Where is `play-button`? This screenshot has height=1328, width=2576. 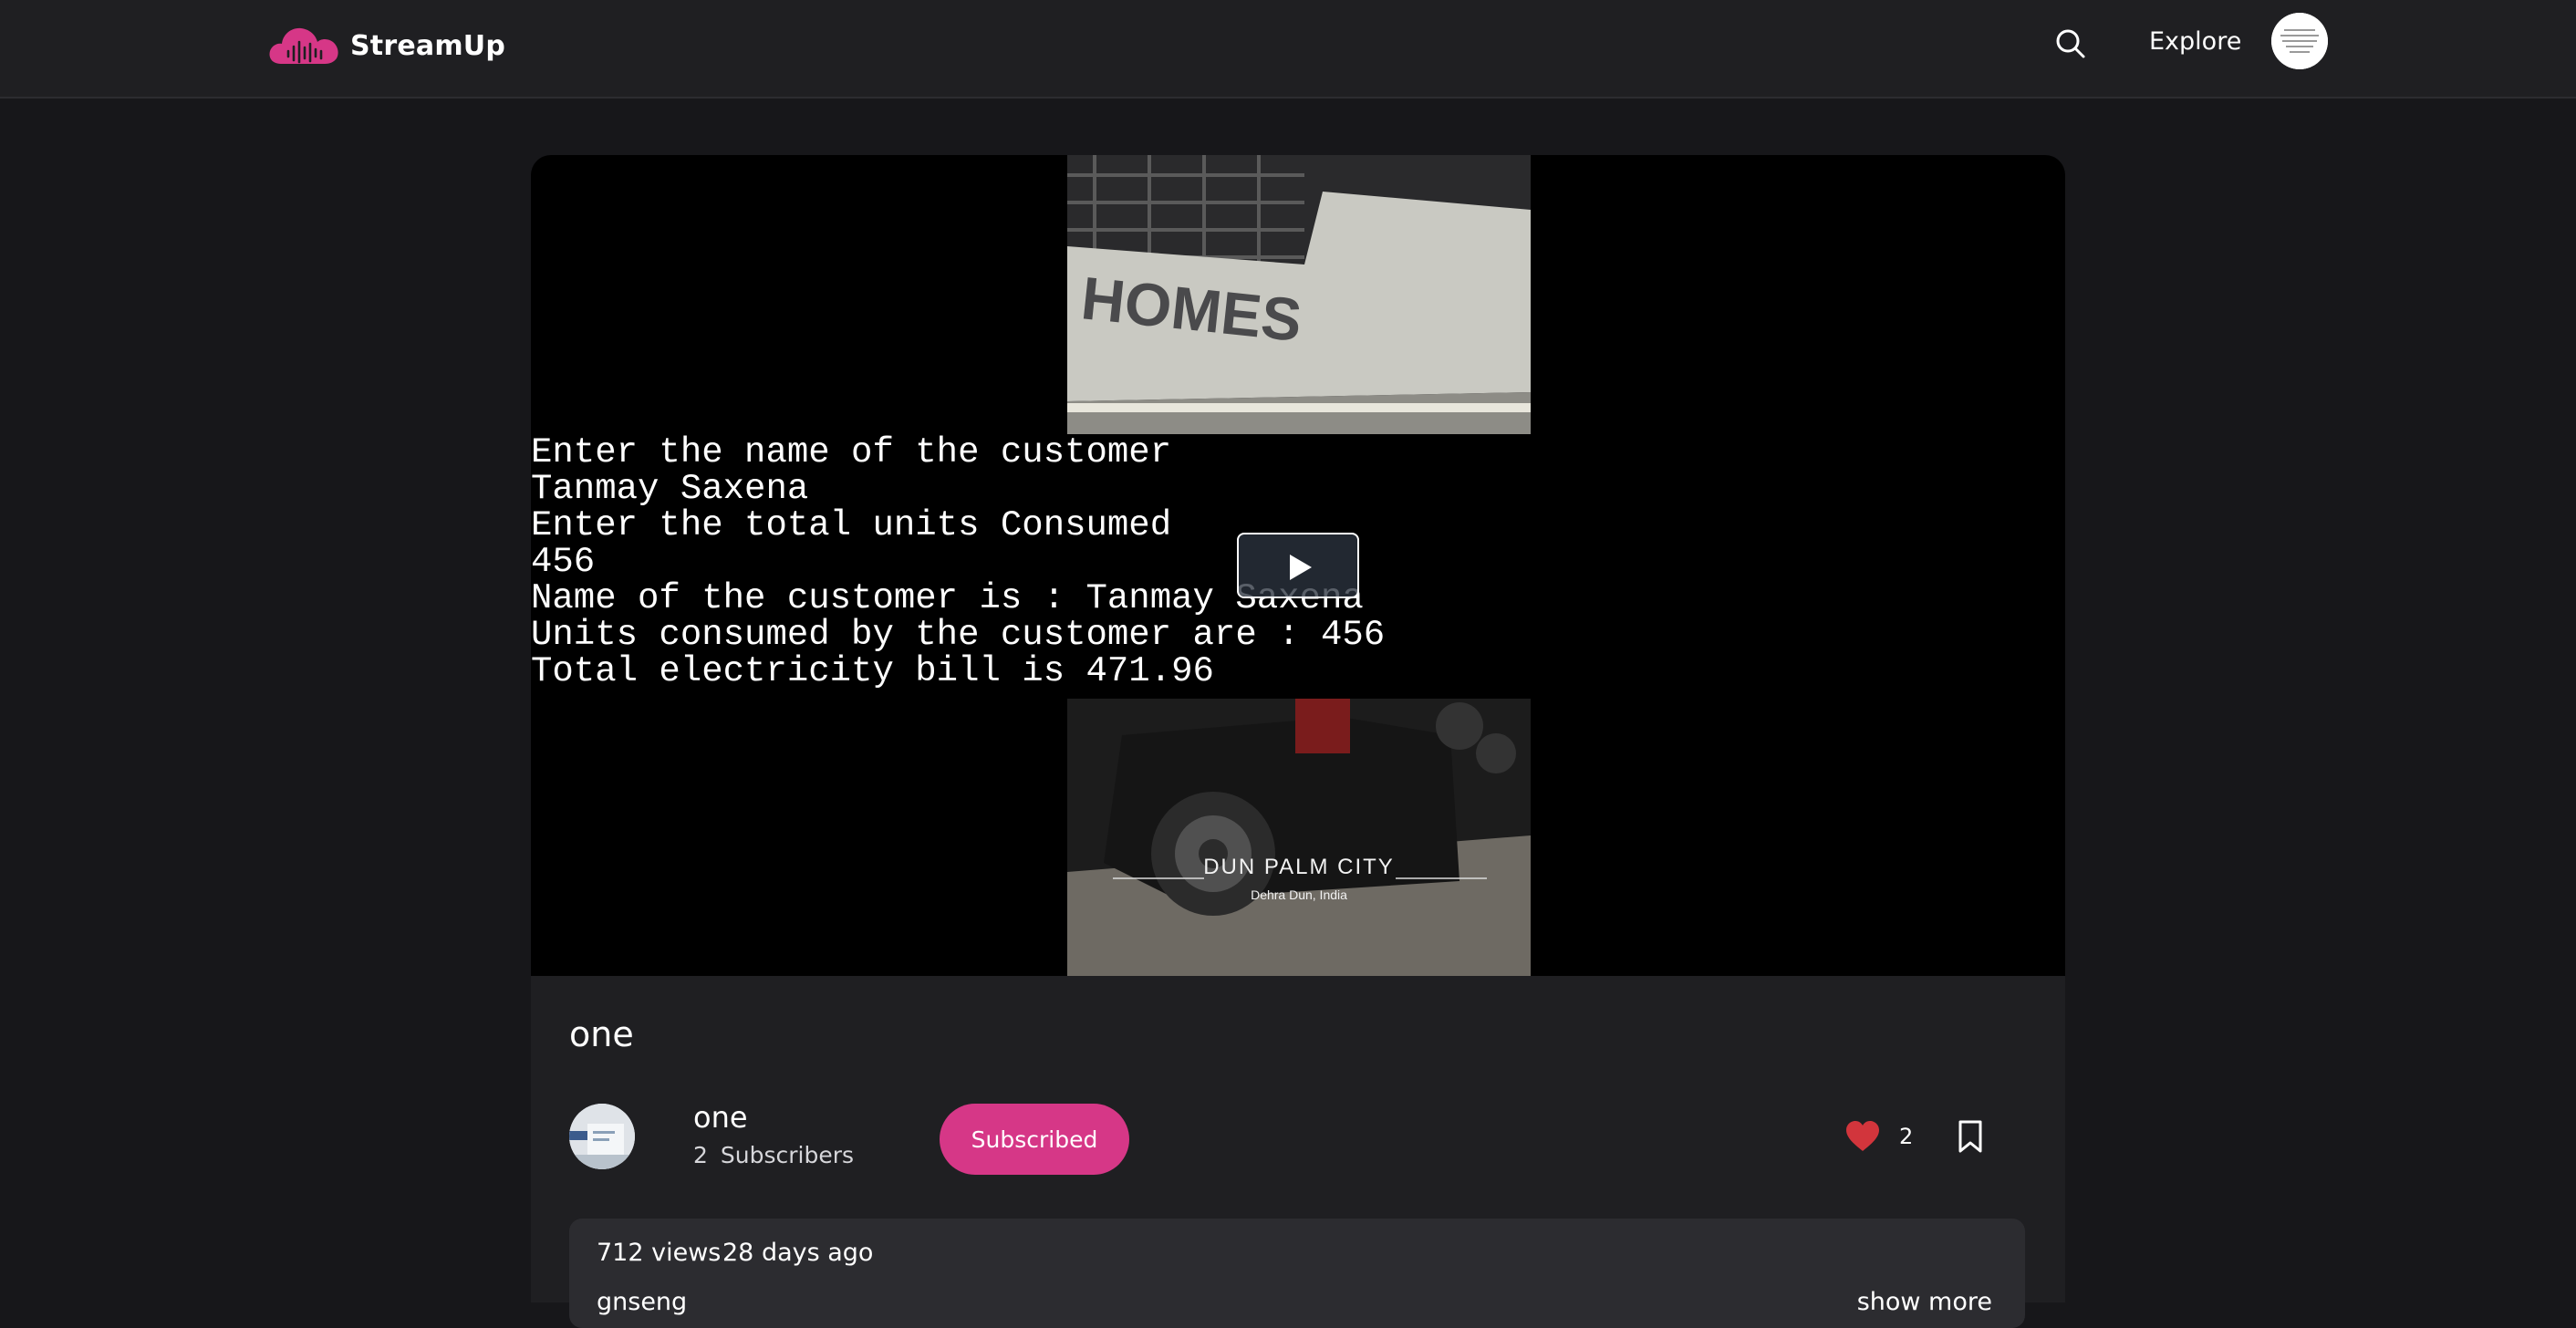
play-button is located at coordinates (1298, 565).